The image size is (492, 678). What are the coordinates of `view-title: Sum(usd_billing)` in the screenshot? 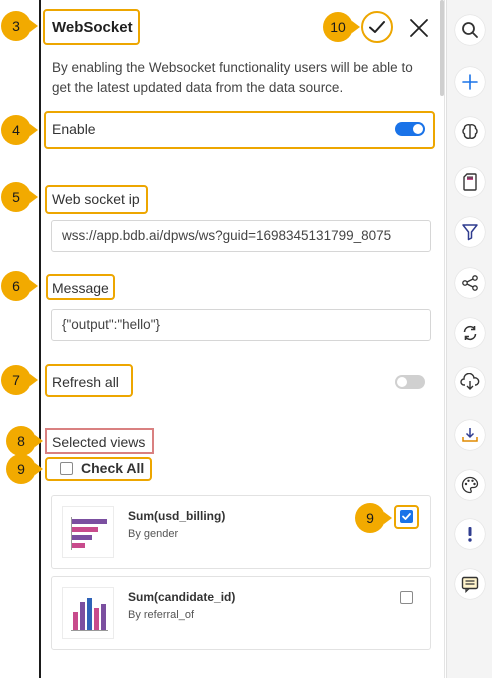 It's located at (177, 516).